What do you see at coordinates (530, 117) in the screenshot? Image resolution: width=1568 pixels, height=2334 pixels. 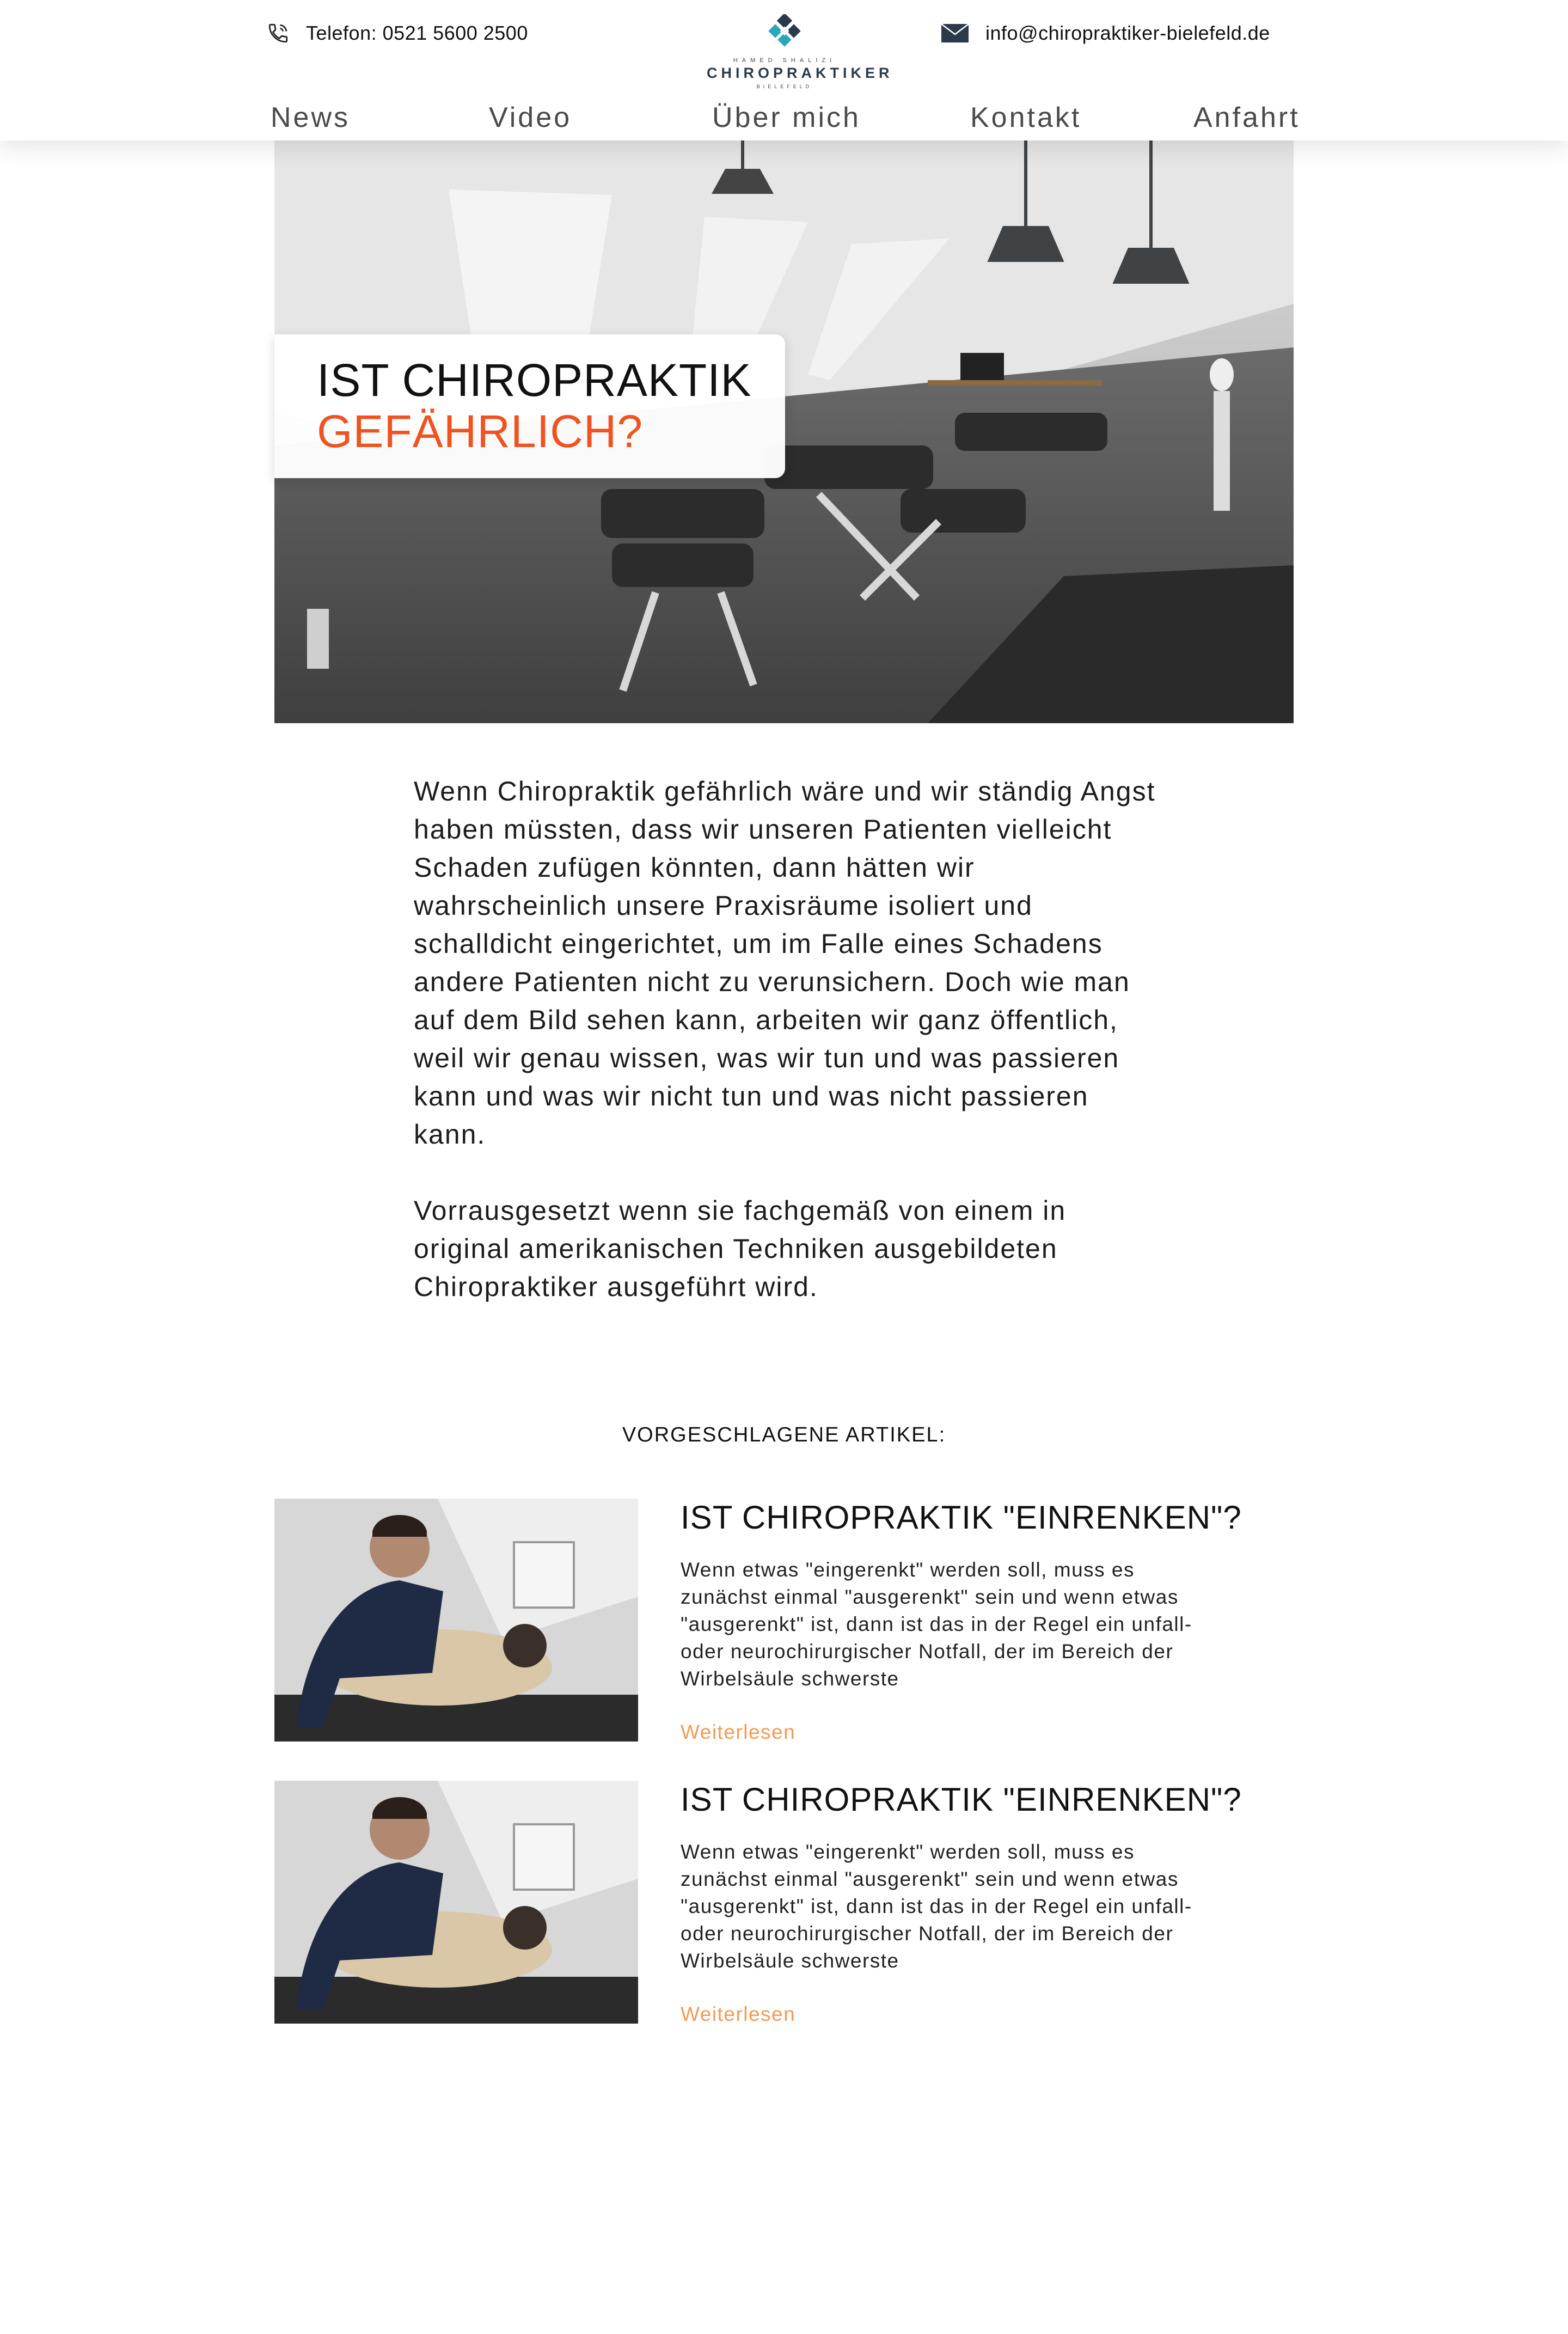 I see `nav-video: Video` at bounding box center [530, 117].